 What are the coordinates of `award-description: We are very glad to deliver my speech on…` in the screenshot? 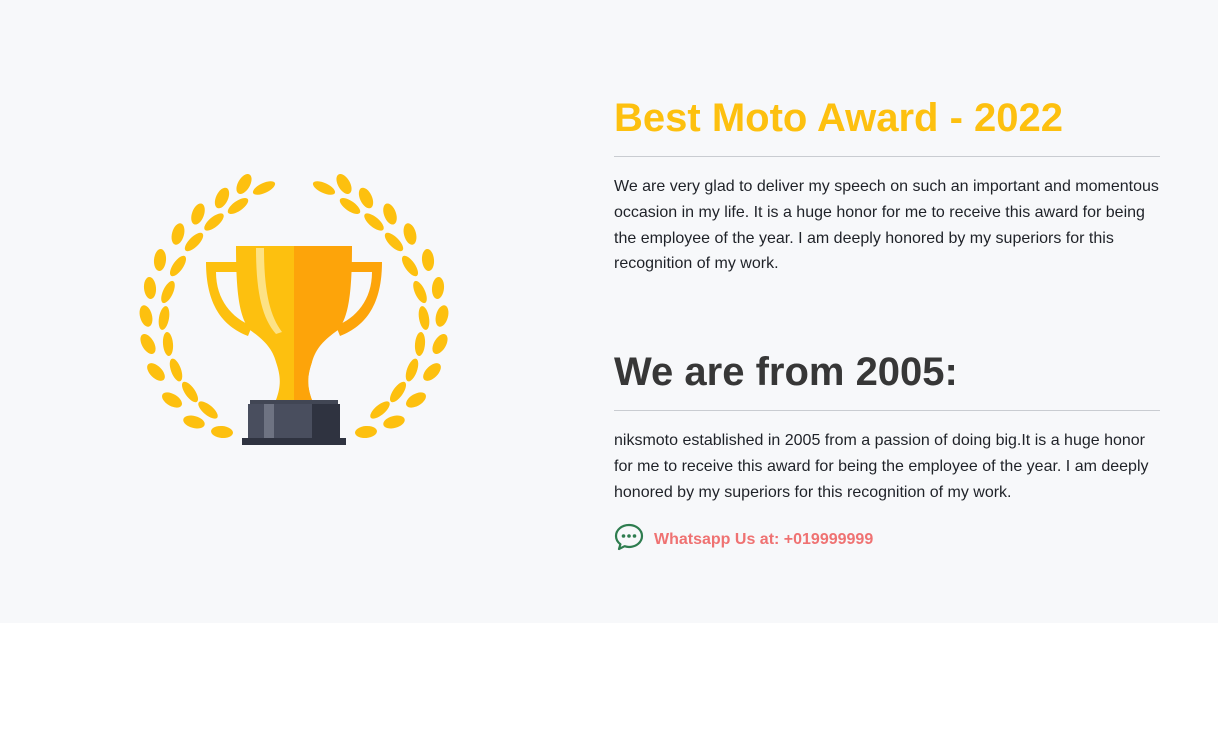 It's located at (886, 225).